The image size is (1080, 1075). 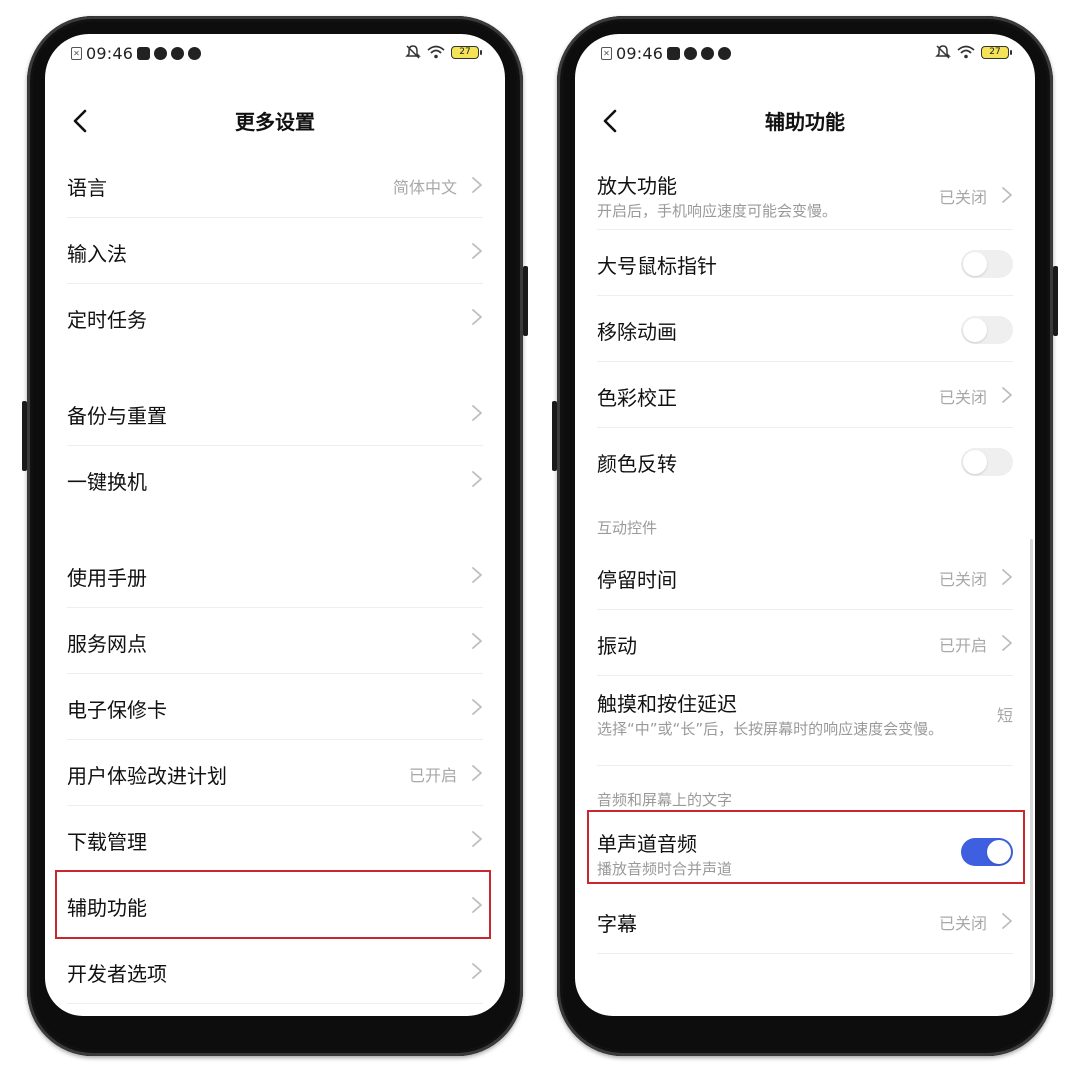 What do you see at coordinates (275, 185) in the screenshot?
I see `list-item: 语言 简体中文` at bounding box center [275, 185].